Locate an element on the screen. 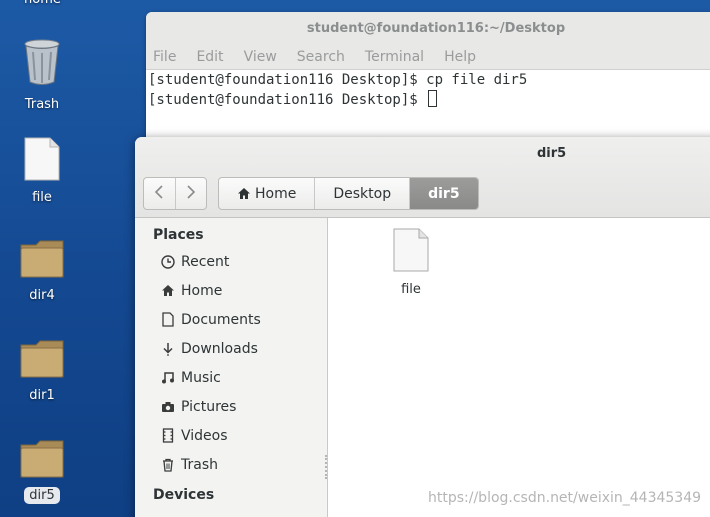 The image size is (710, 517). desktop-item-label: dir1 is located at coordinates (42, 395).